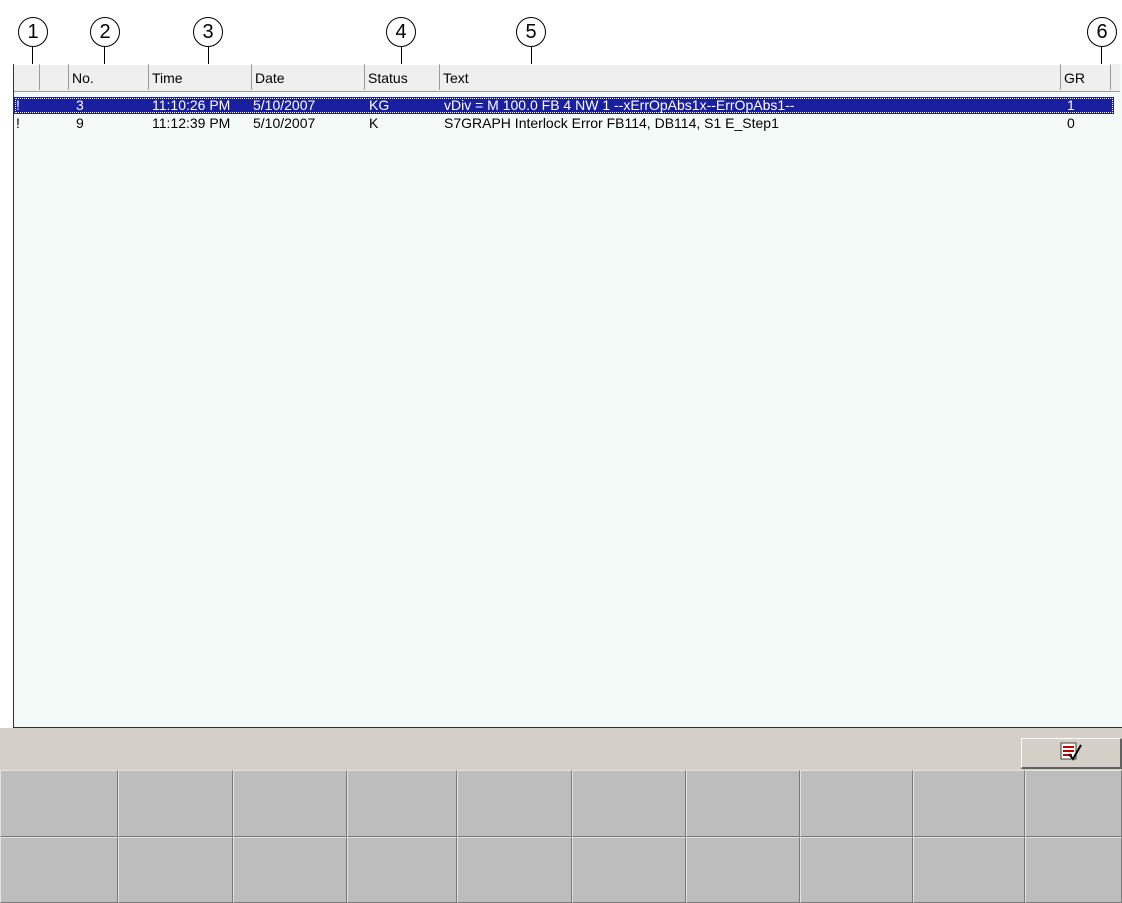 The height and width of the screenshot is (903, 1122). I want to click on column-header-marker, so click(27, 77).